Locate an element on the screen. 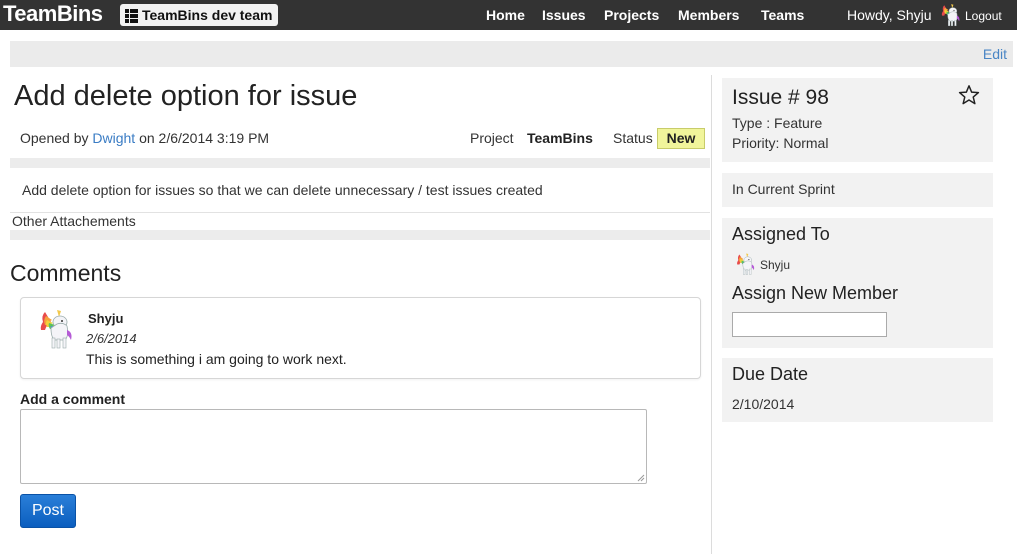 Image resolution: width=1017 pixels, height=554 pixels. project-label: Project is located at coordinates (492, 138).